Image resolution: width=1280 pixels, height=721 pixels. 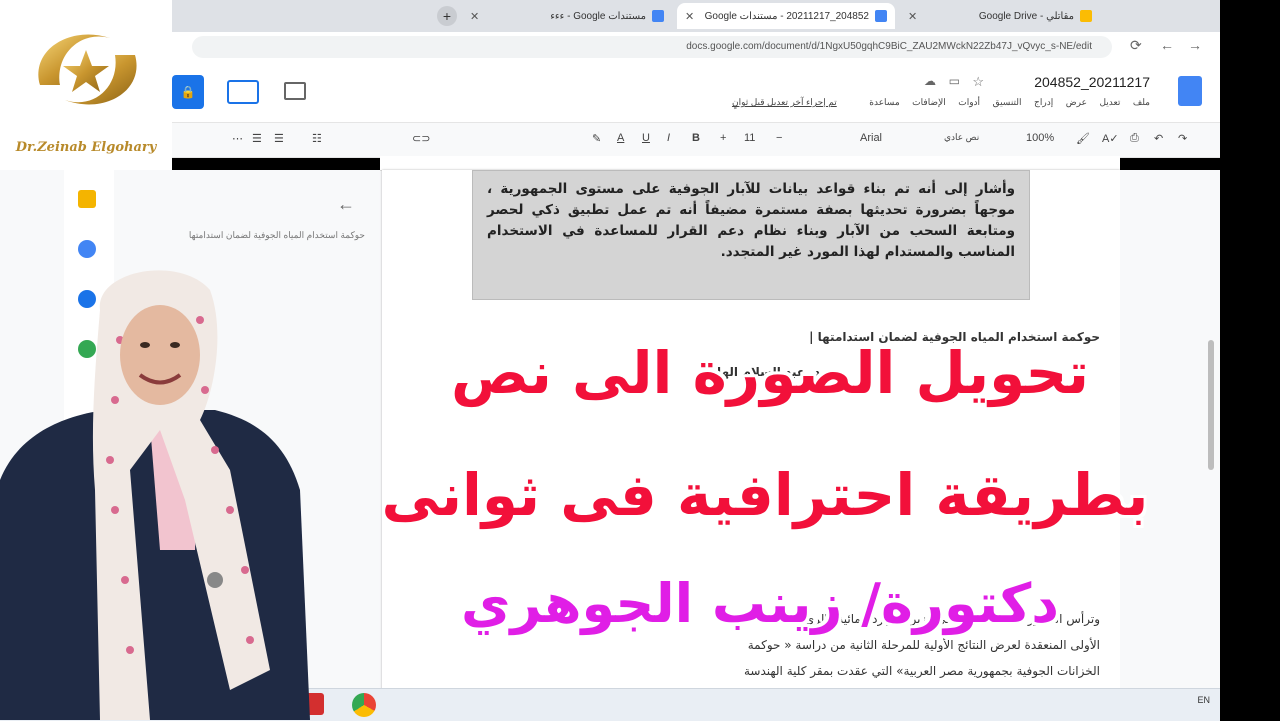 What do you see at coordinates (929, 102) in the screenshot?
I see `menu-addons: الإضافات` at bounding box center [929, 102].